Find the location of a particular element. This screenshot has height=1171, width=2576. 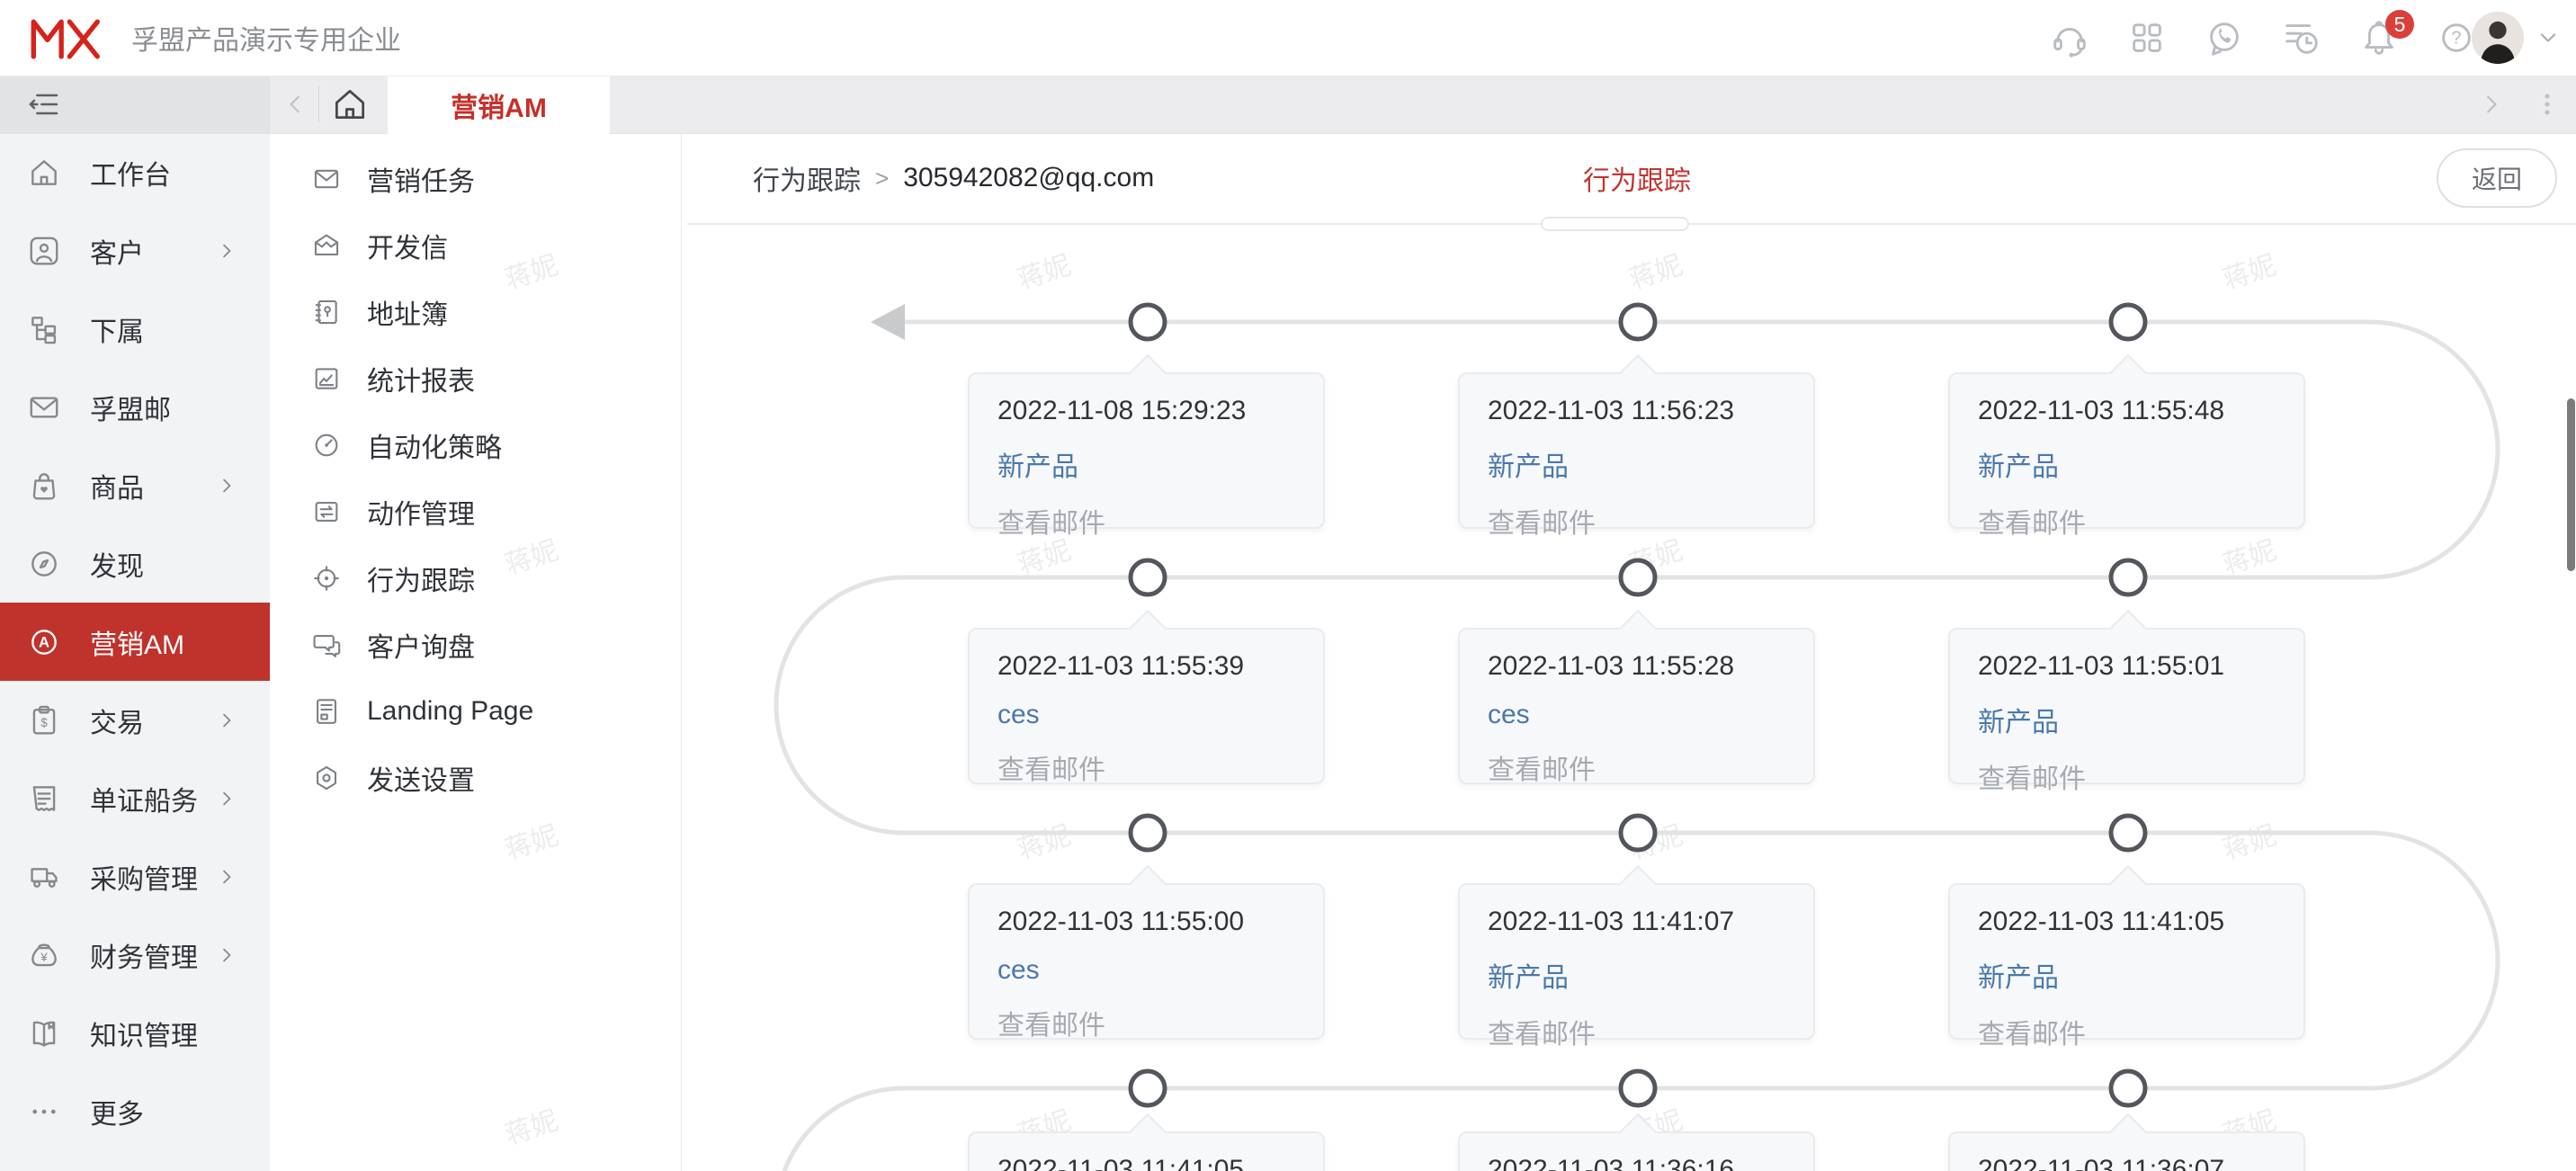

sidebar-item-compass: 发现 is located at coordinates (135, 563).